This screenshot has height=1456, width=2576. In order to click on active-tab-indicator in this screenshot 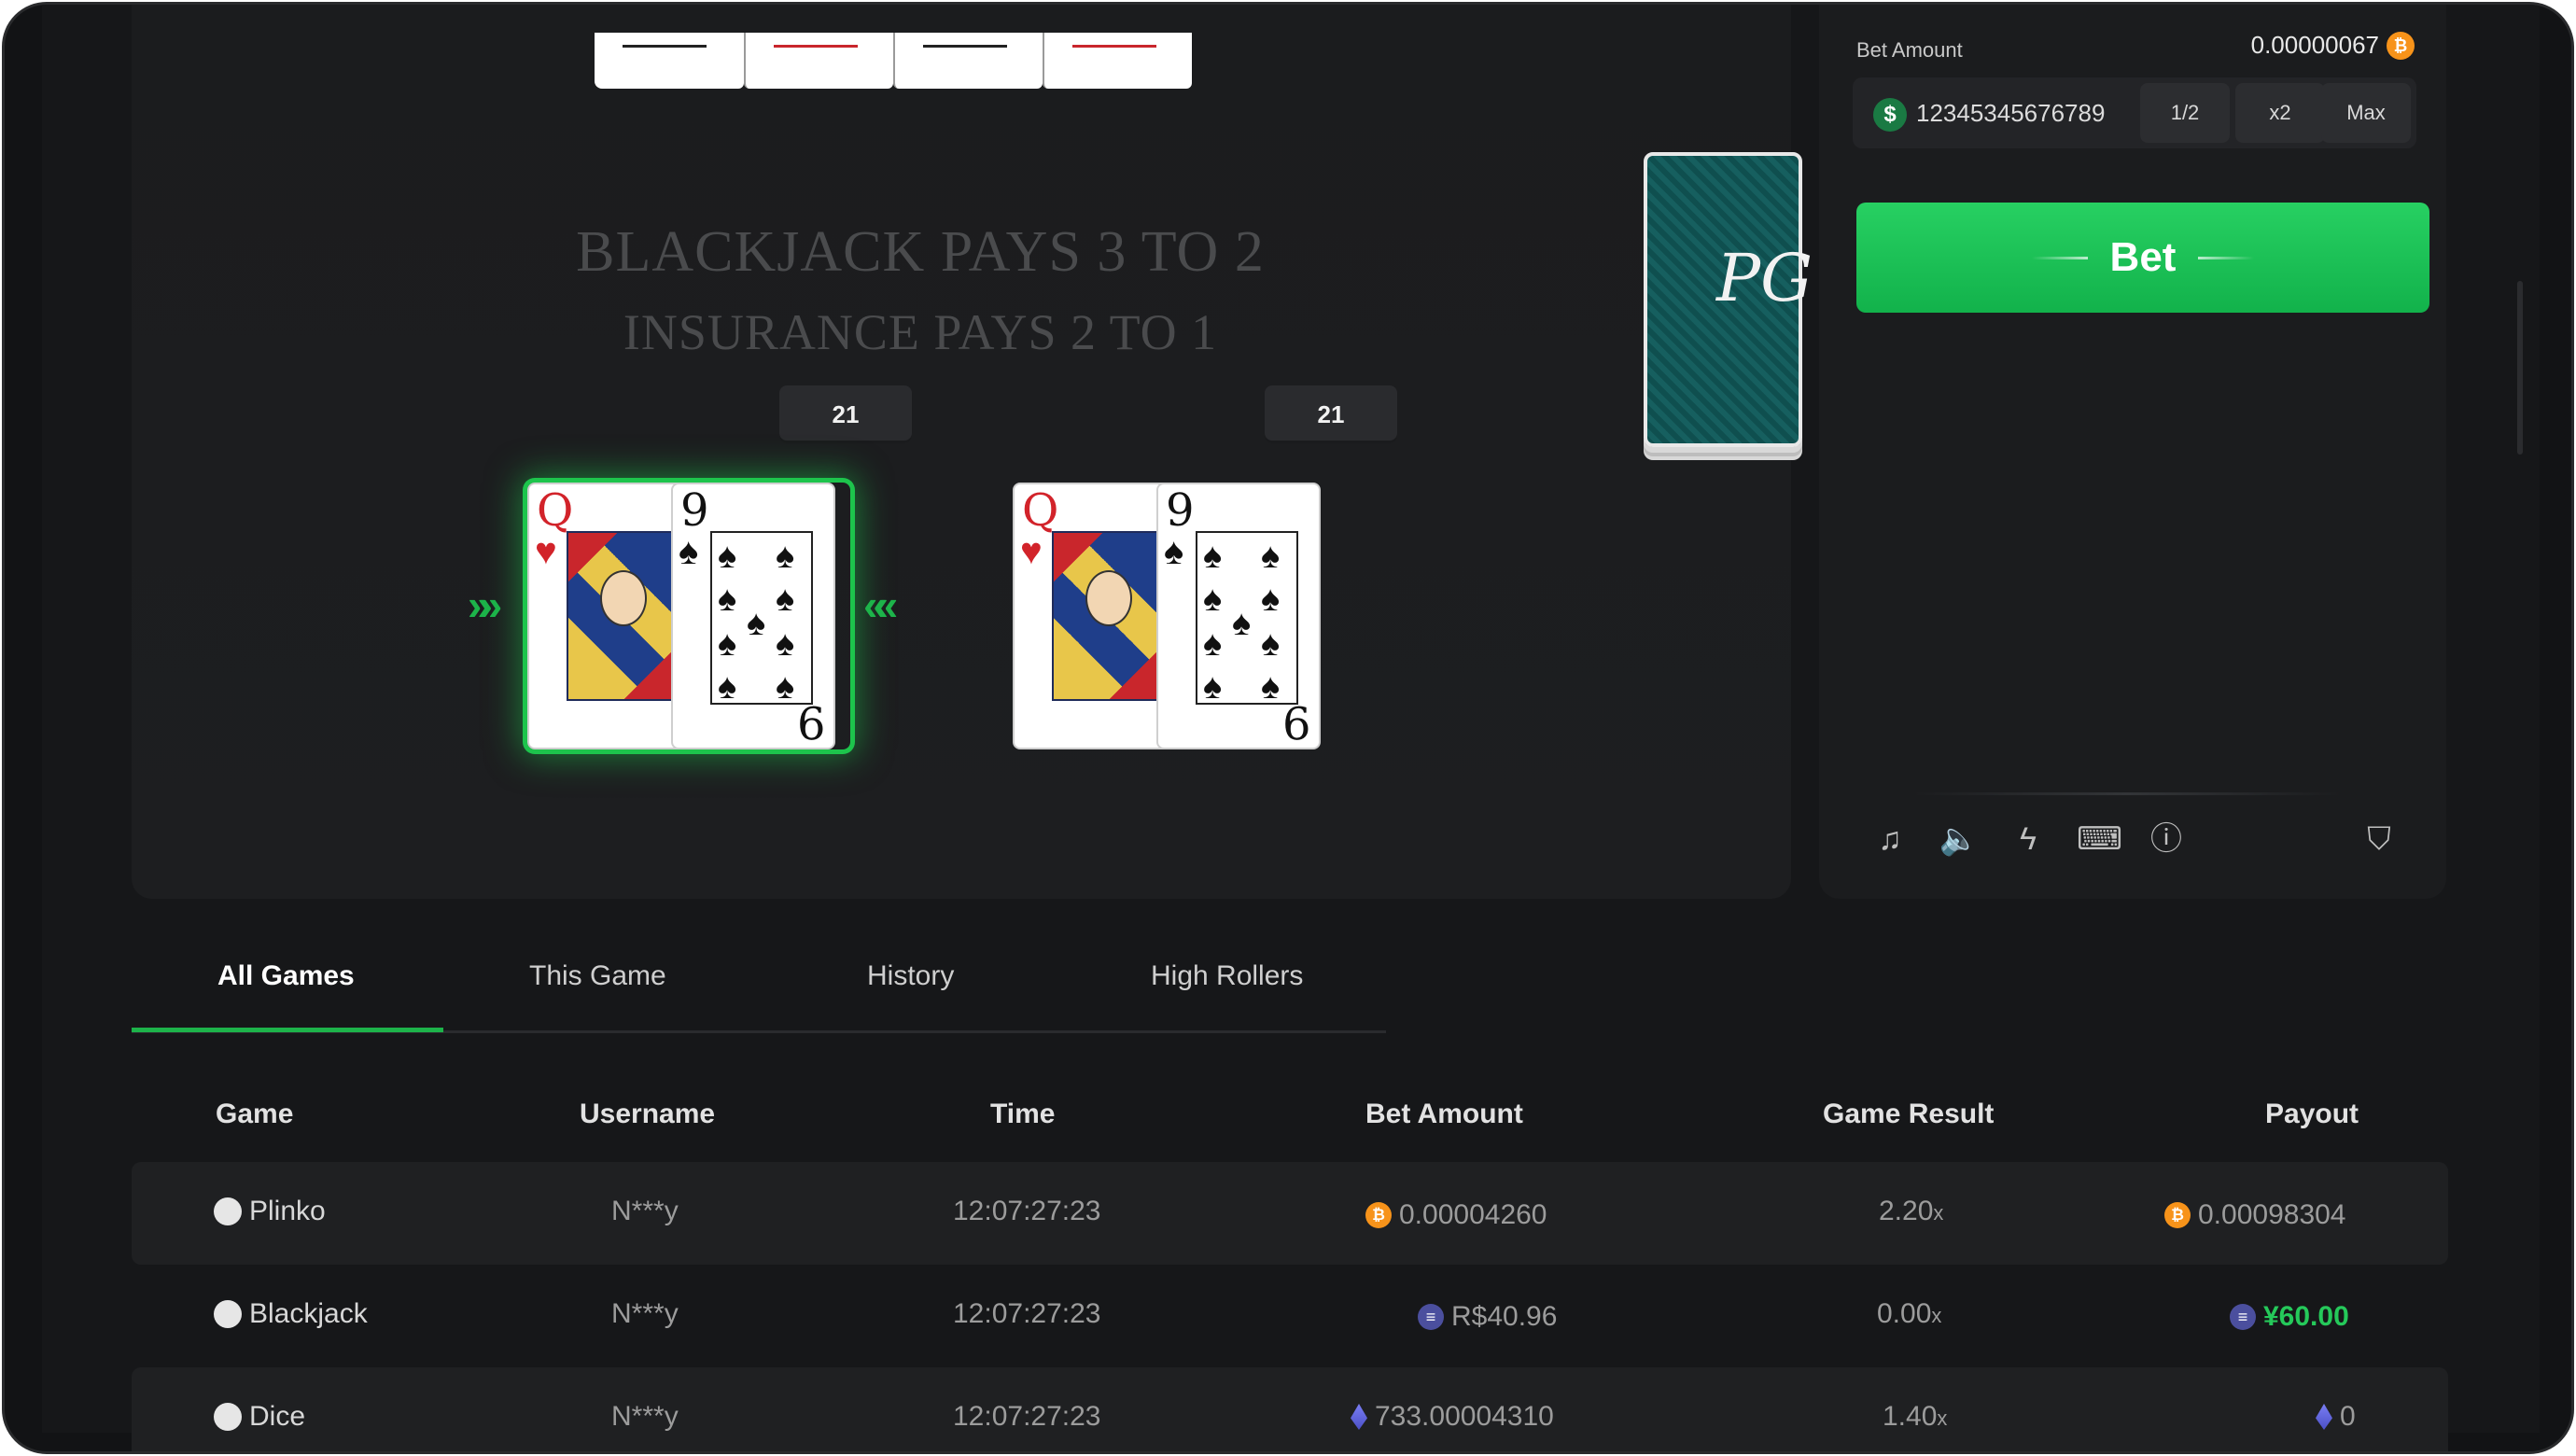, I will do `click(287, 1030)`.